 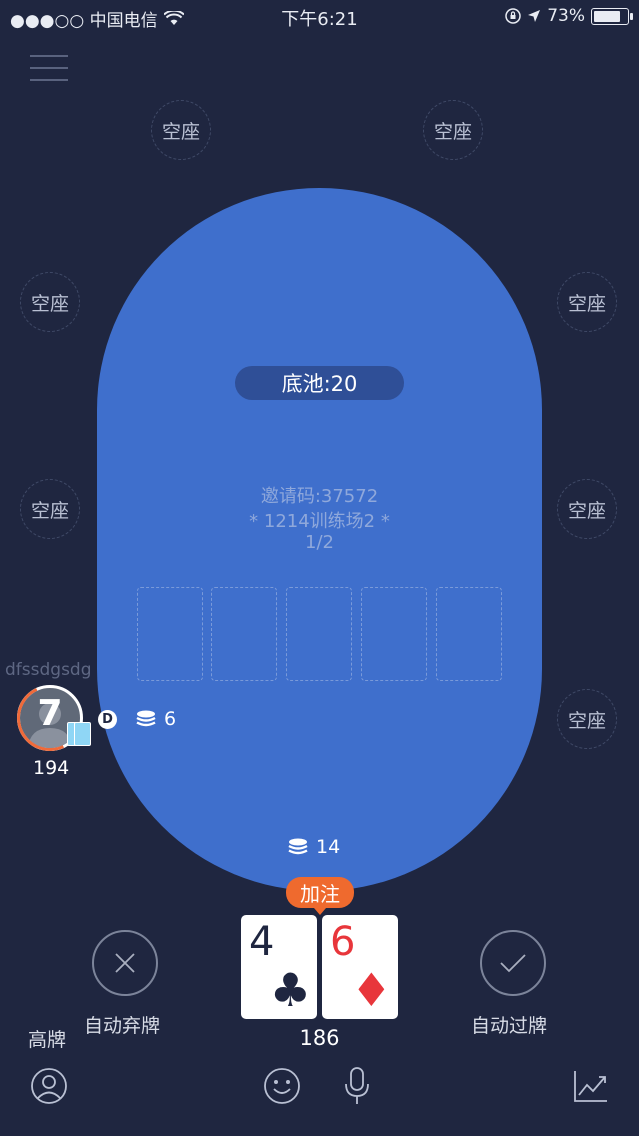 I want to click on status-right: 73%, so click(x=569, y=16).